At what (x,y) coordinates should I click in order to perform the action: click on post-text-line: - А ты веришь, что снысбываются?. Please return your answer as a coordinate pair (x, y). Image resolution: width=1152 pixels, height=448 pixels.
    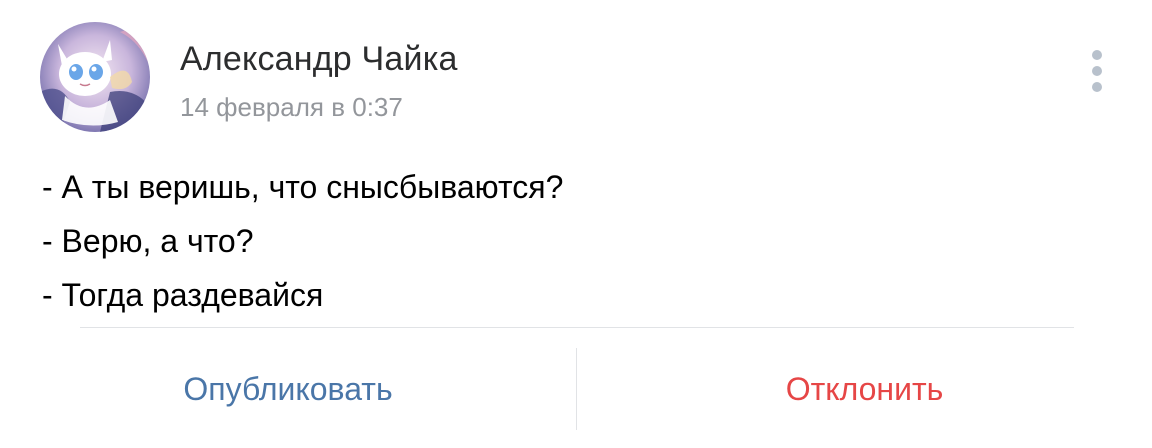
    Looking at the image, I should click on (303, 187).